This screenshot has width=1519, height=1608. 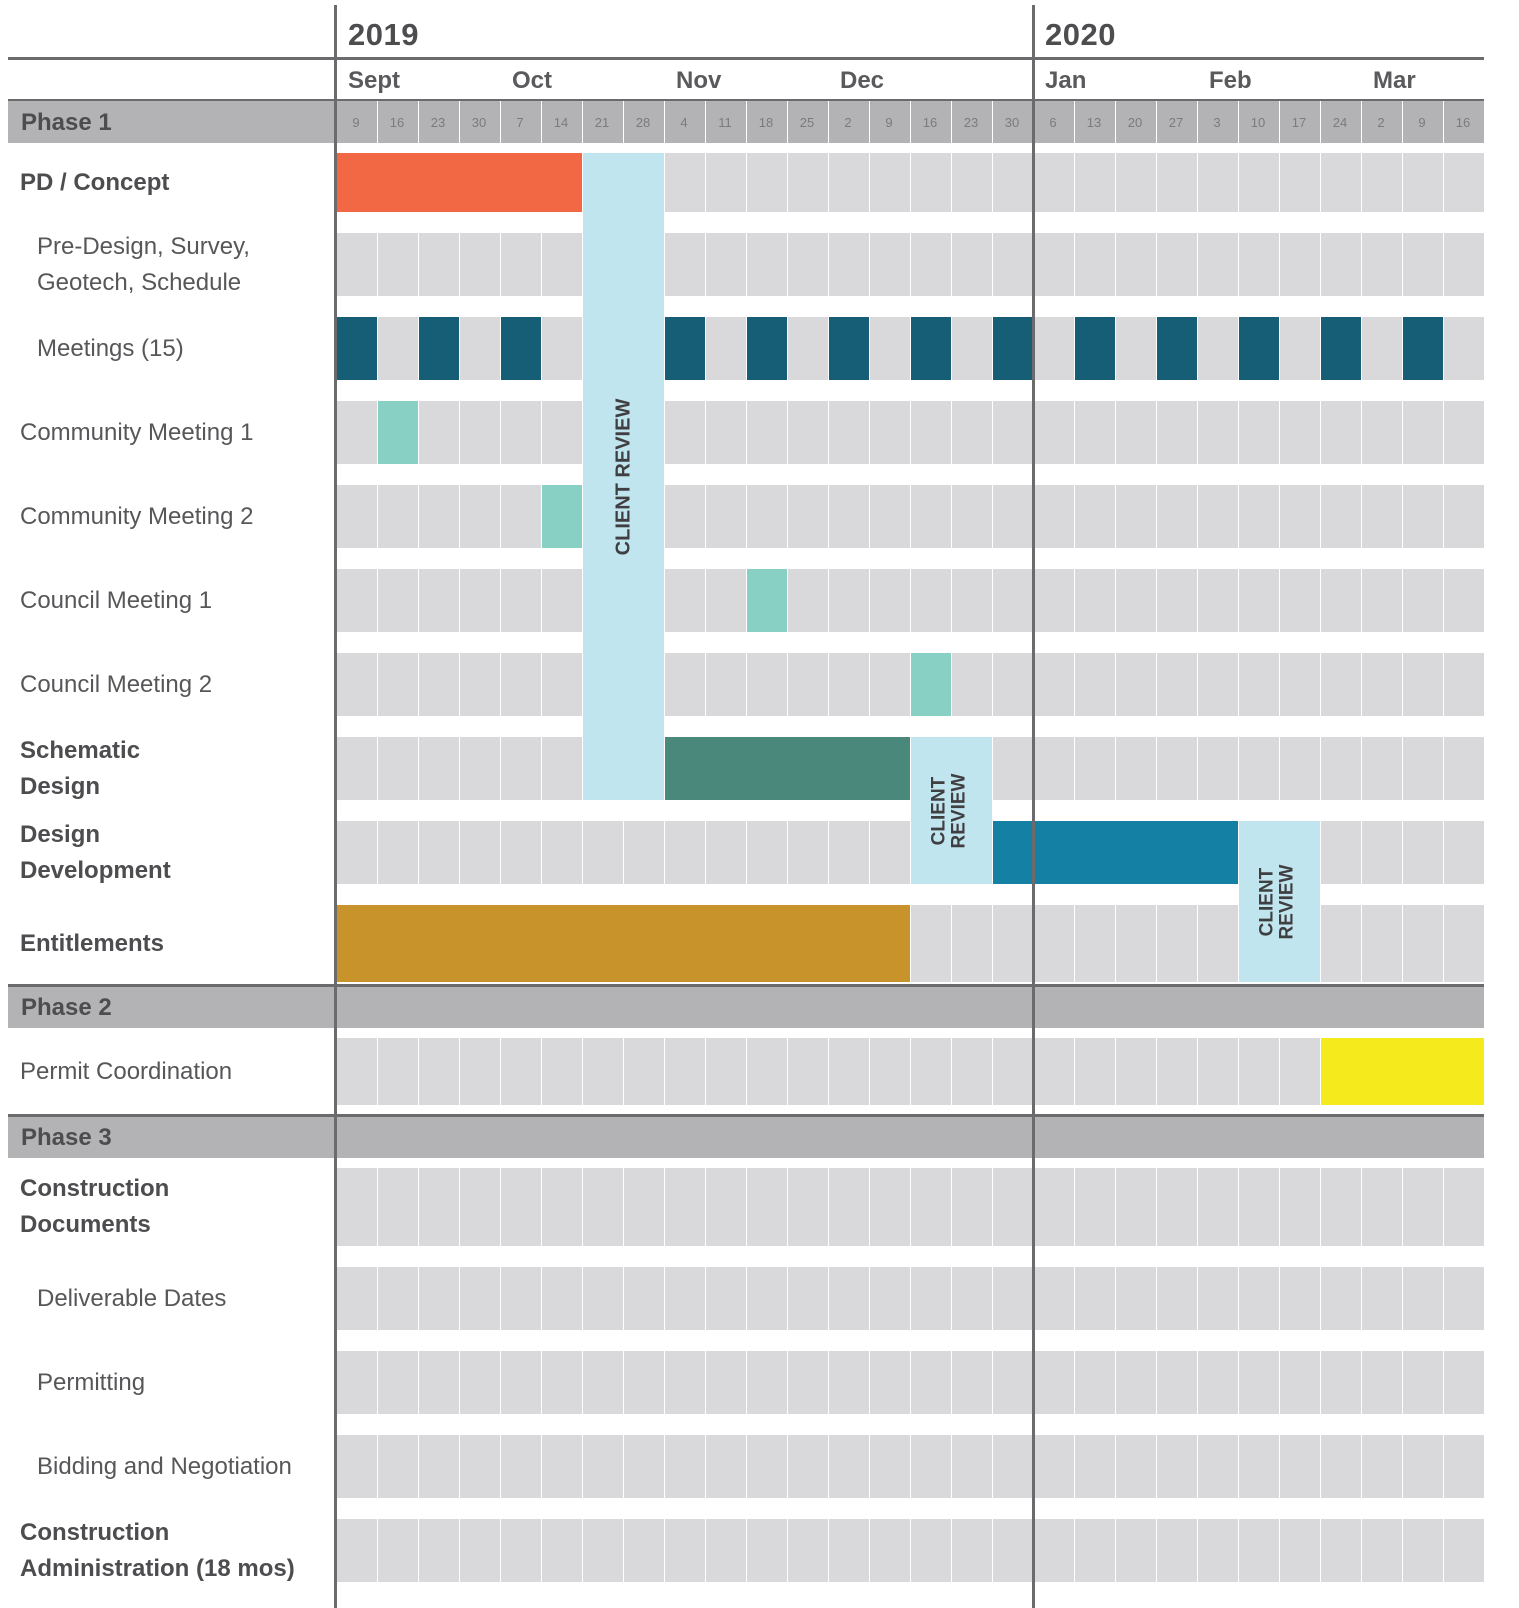 I want to click on week-divider, so click(x=1238, y=122).